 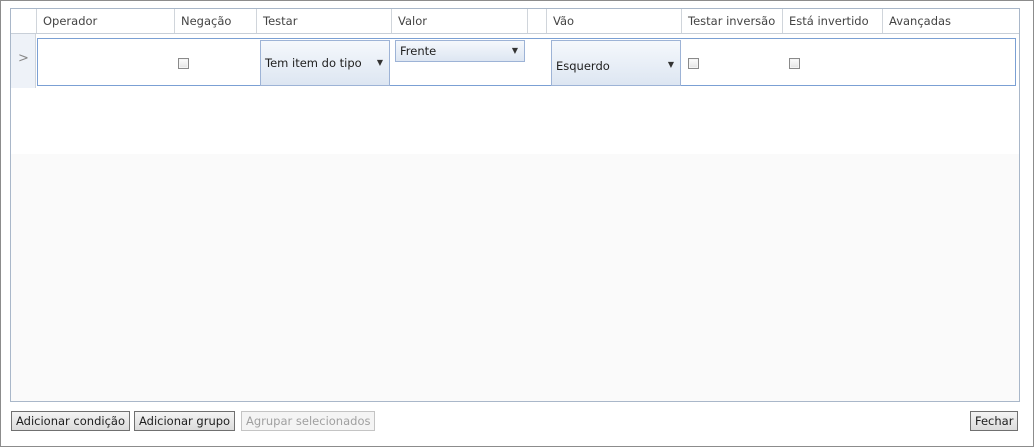 I want to click on header-row-selector, so click(x=23, y=21).